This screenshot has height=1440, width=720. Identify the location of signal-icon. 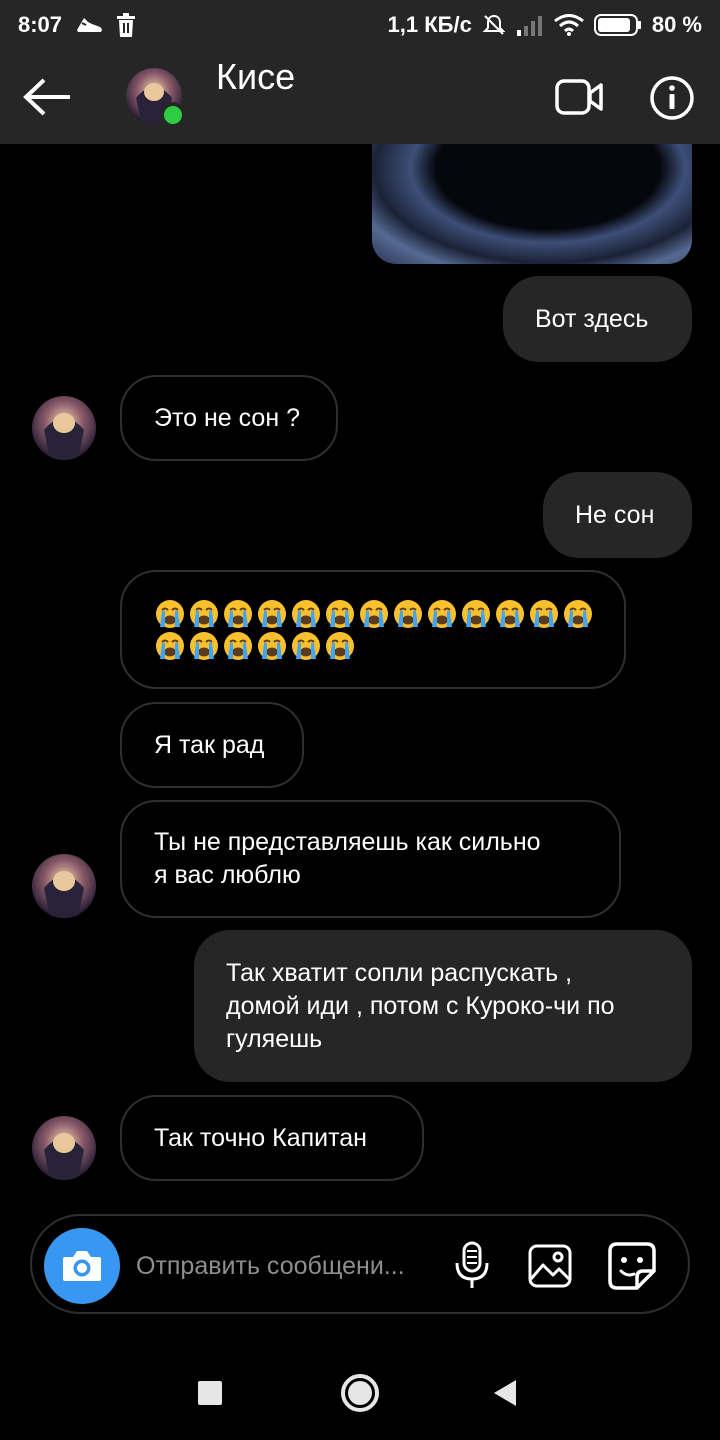
(530, 25).